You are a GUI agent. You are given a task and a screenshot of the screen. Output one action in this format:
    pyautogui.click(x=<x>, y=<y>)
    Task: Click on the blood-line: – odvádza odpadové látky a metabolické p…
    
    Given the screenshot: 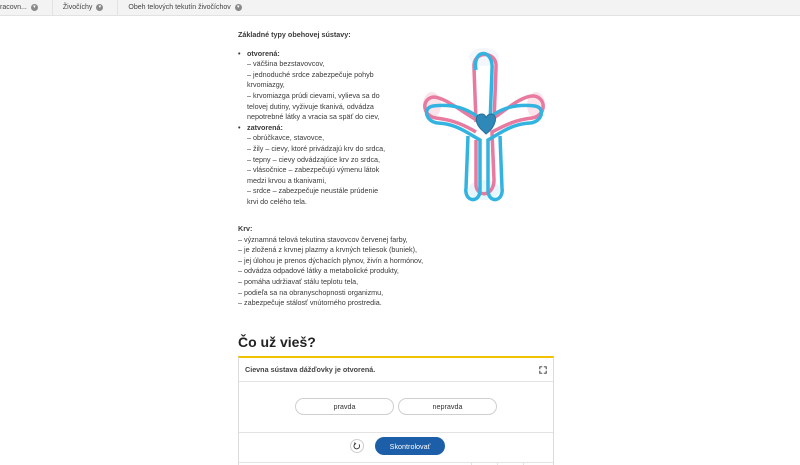 What is the action you would take?
    pyautogui.click(x=318, y=271)
    